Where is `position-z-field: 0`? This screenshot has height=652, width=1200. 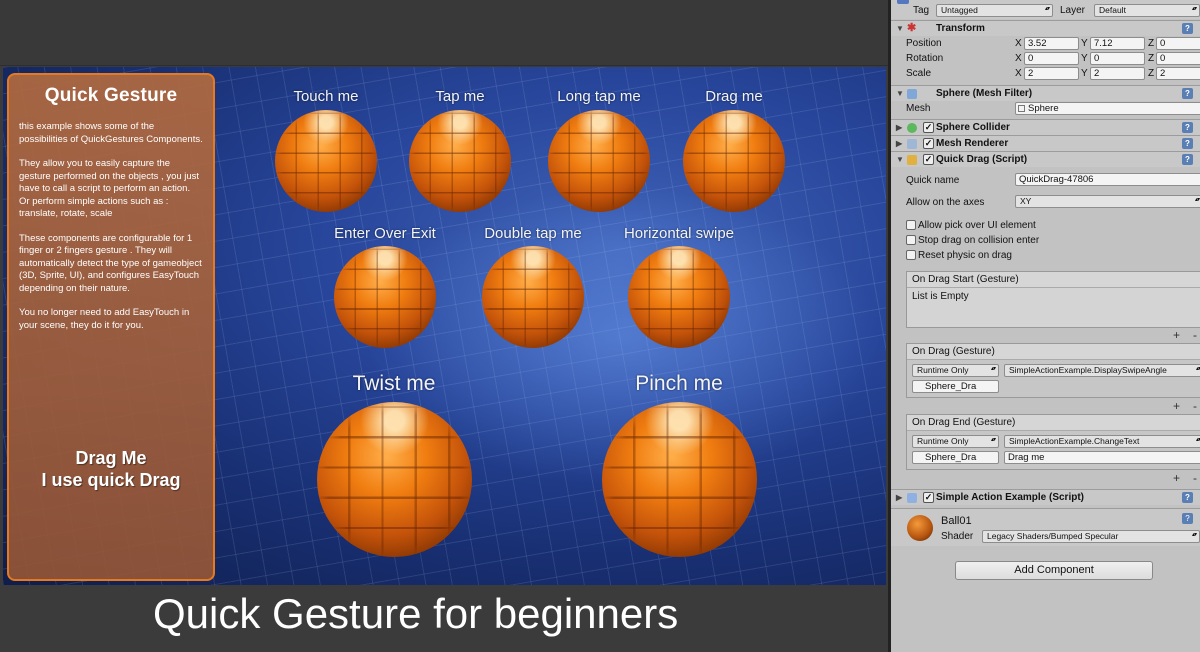 position-z-field: 0 is located at coordinates (1178, 43).